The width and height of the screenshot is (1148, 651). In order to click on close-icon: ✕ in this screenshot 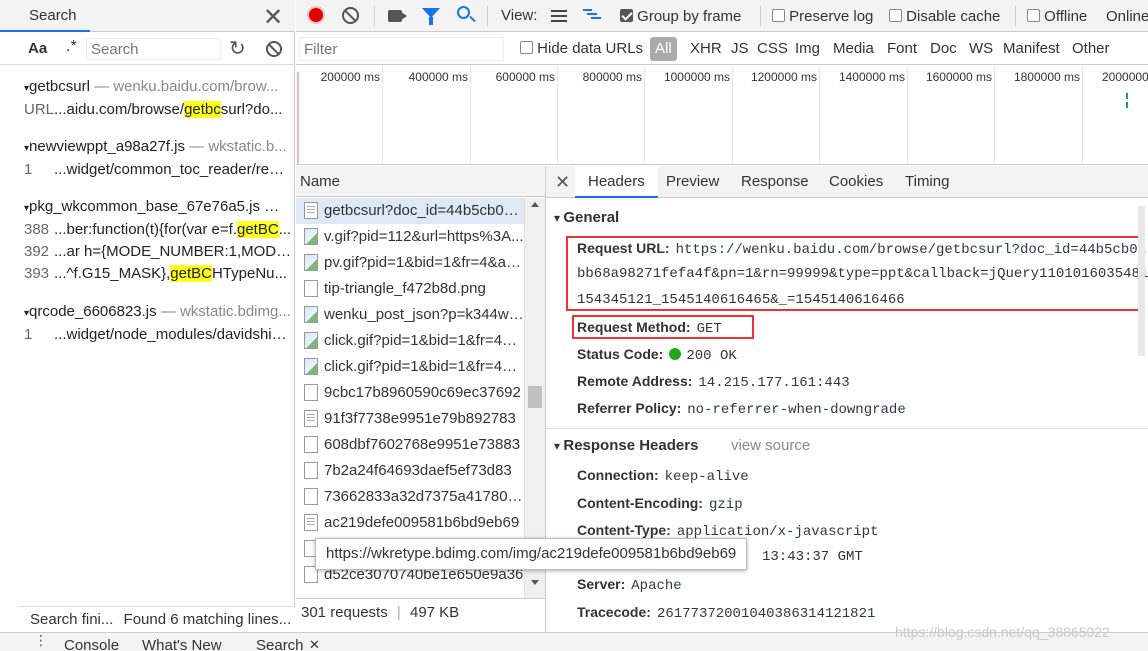, I will do `click(273, 17)`.